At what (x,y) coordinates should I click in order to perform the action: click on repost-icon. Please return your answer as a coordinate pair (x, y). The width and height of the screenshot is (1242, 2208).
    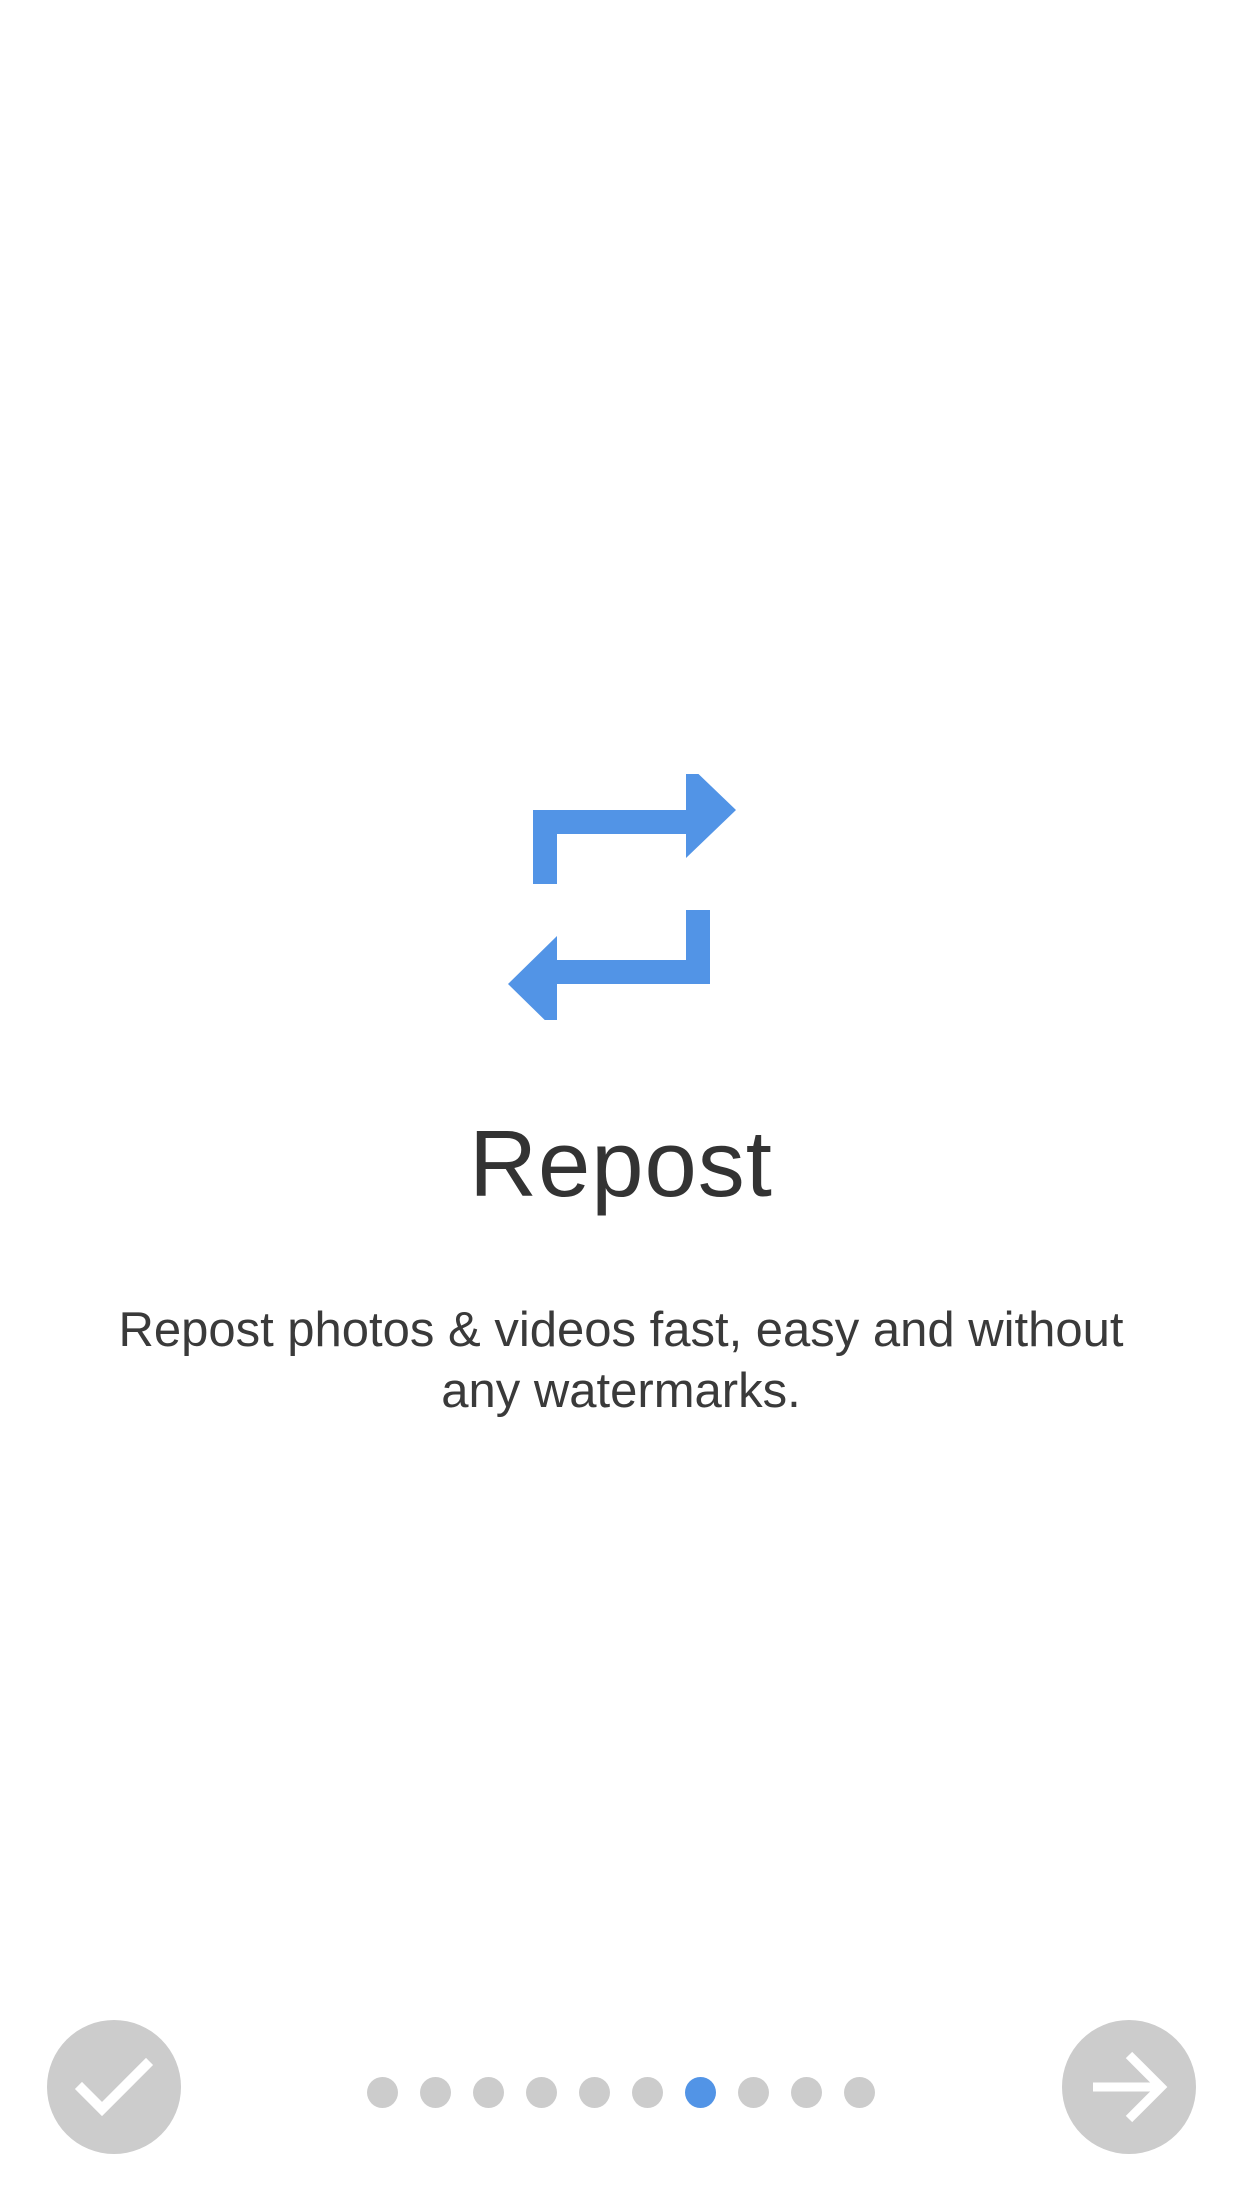
    Looking at the image, I should click on (622, 897).